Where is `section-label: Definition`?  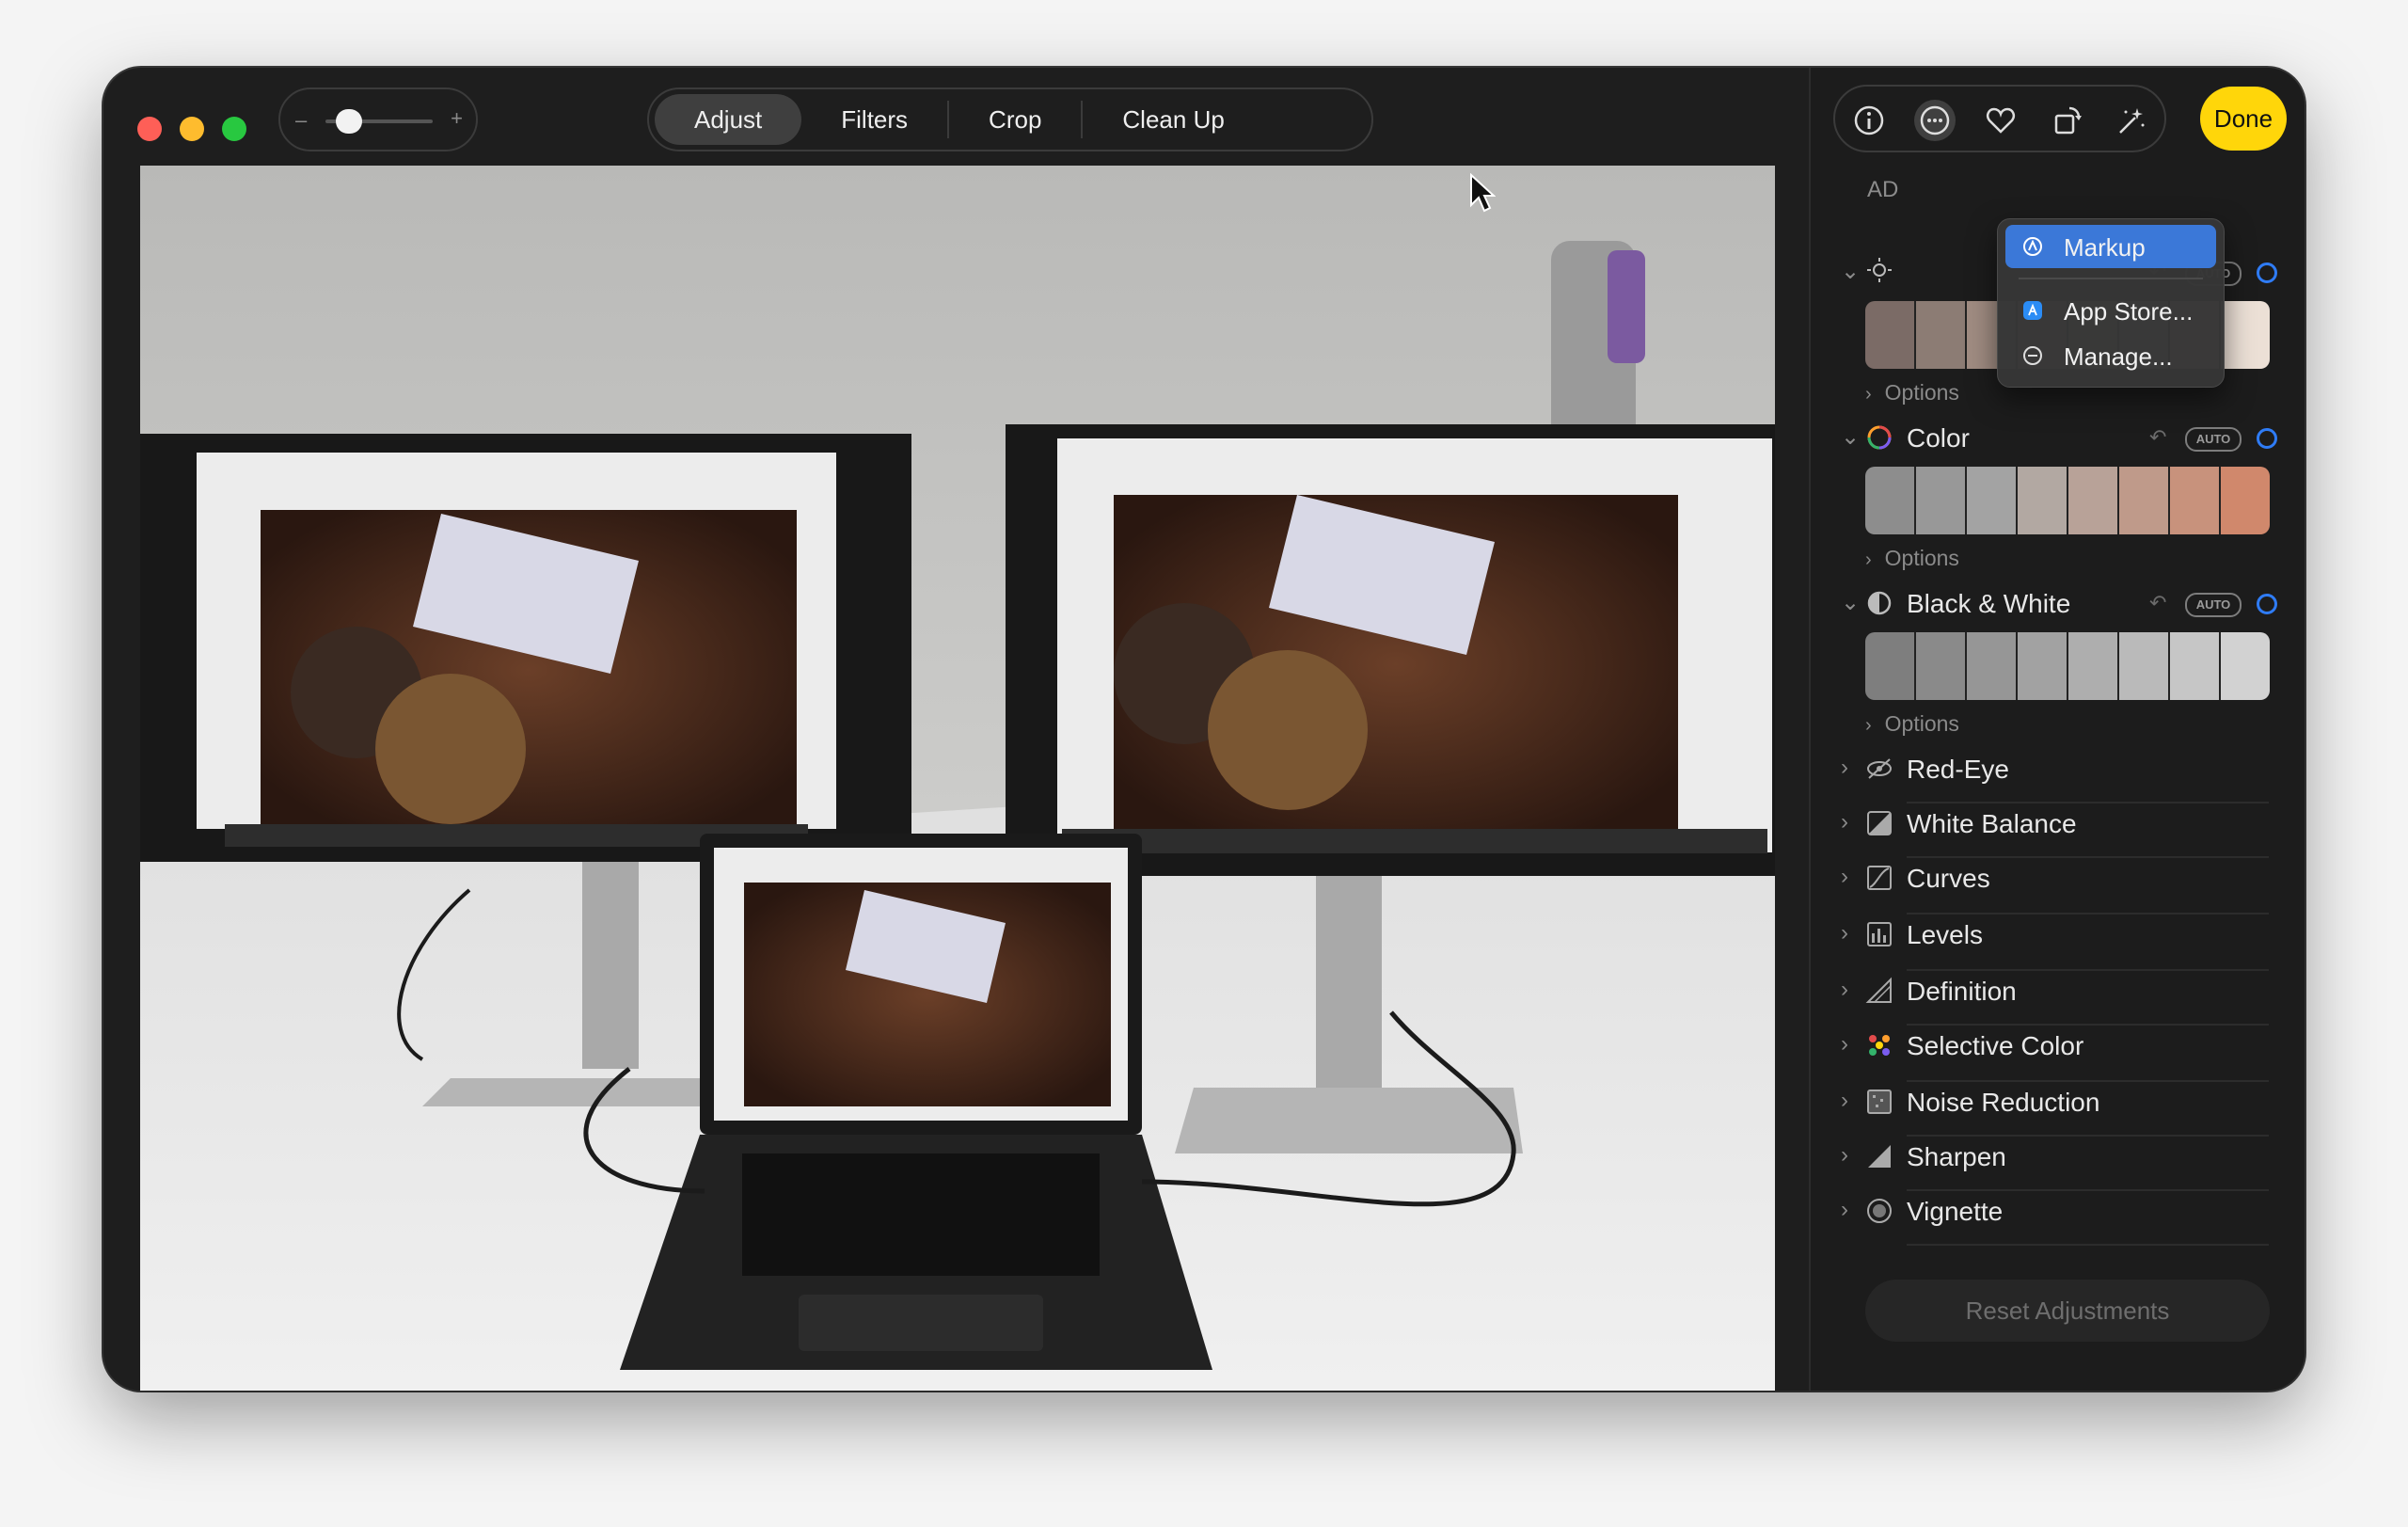 section-label: Definition is located at coordinates (1962, 991).